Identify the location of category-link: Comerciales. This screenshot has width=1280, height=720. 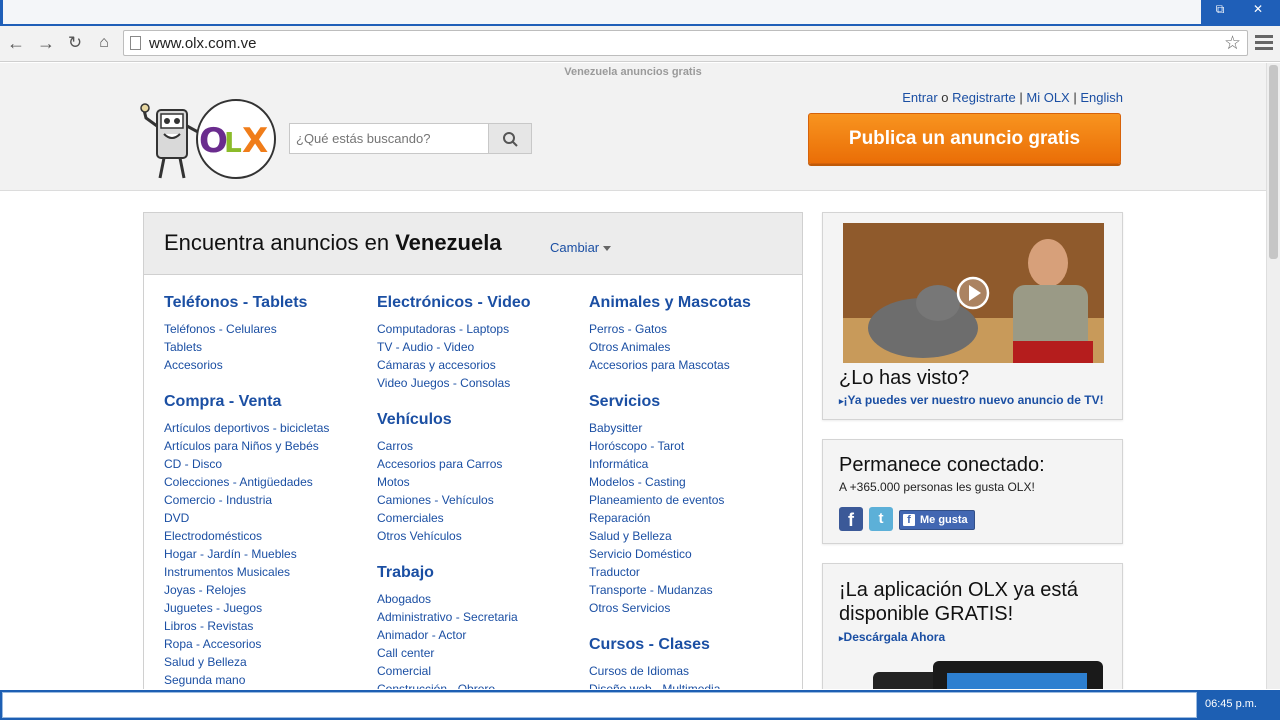
(410, 518).